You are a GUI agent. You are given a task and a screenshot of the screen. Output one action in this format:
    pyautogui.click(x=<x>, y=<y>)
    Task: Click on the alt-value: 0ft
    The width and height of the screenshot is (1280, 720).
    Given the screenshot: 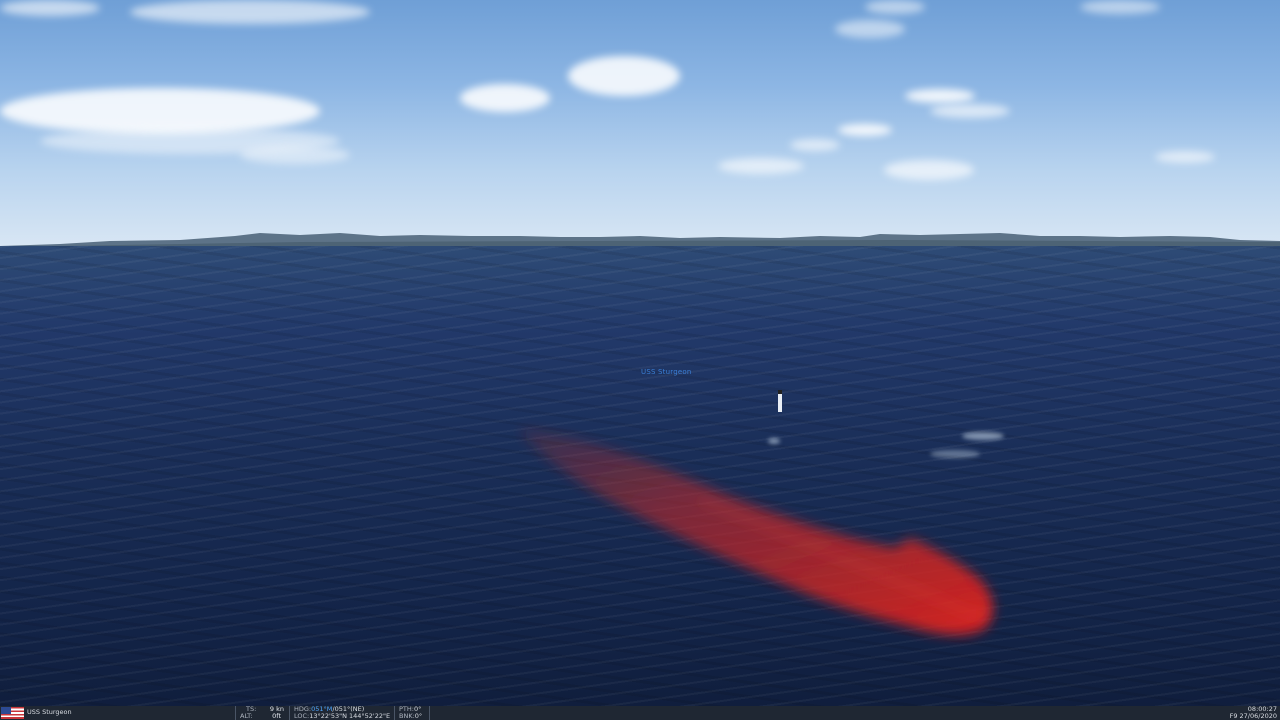 What is the action you would take?
    pyautogui.click(x=276, y=716)
    